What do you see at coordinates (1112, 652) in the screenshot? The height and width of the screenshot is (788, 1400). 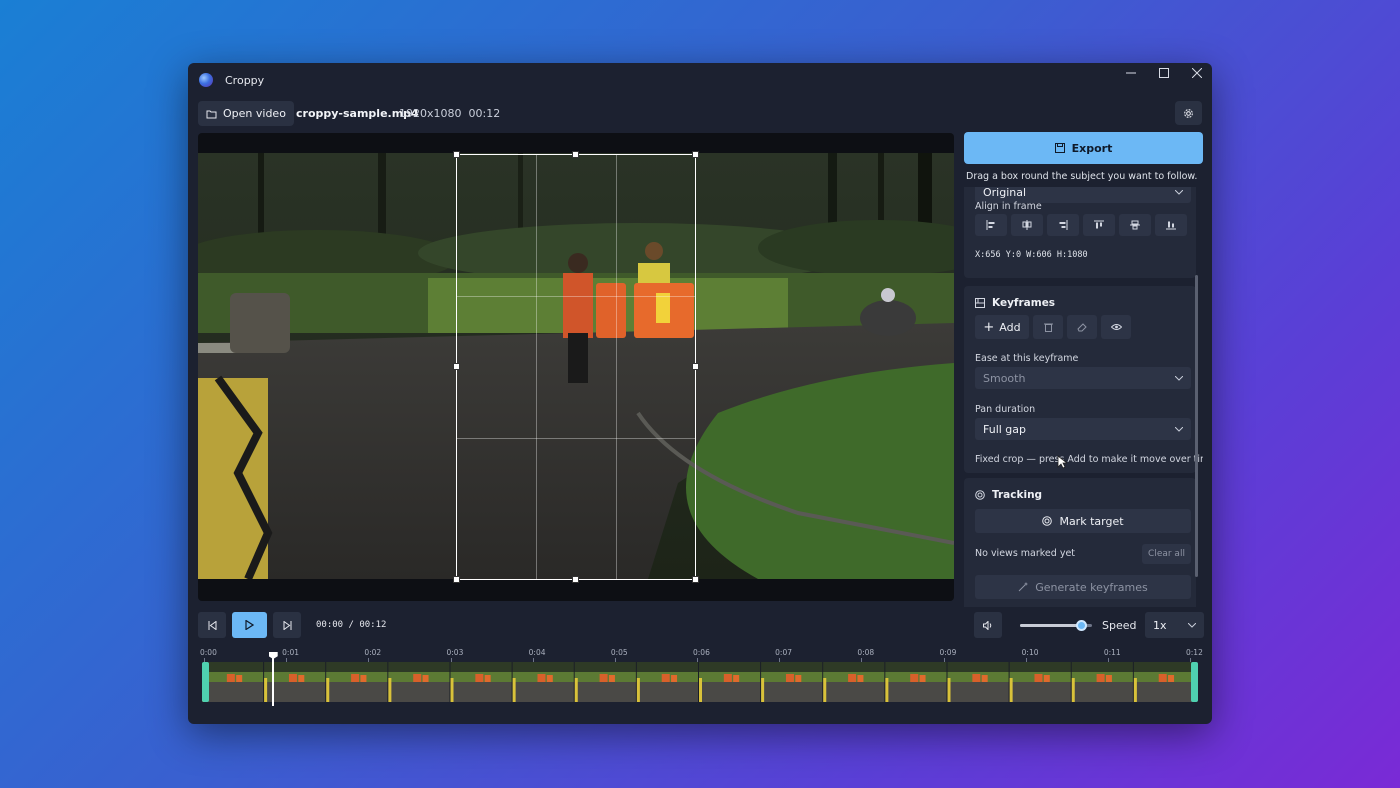 I see `timeline-tick-label: 0:11` at bounding box center [1112, 652].